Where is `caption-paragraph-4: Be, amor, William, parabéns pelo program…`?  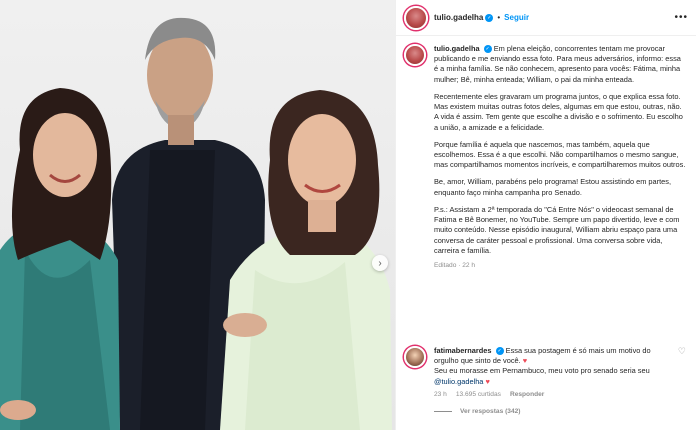
caption-paragraph-4: Be, amor, William, parabéns pelo program… is located at coordinates (553, 187).